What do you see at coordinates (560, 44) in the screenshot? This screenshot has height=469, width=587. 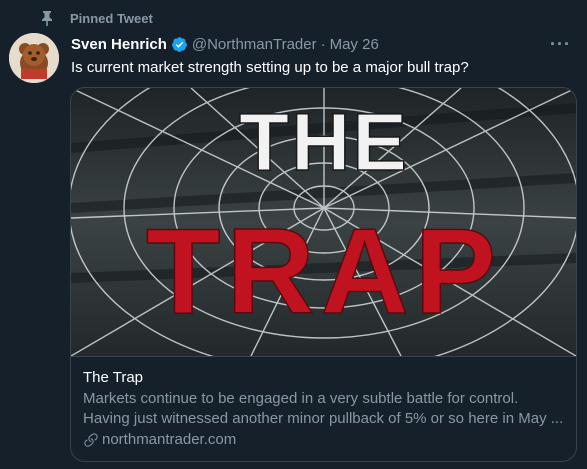 I see `more-options-icon: ···` at bounding box center [560, 44].